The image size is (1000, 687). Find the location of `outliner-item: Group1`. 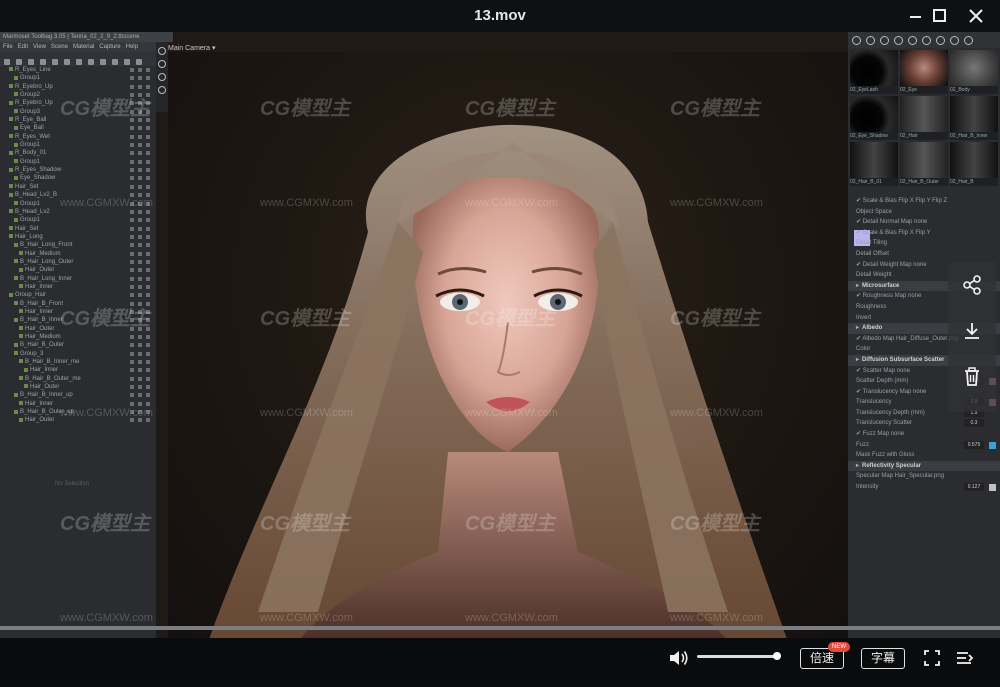

outliner-item: Group1 is located at coordinates (78, 145).